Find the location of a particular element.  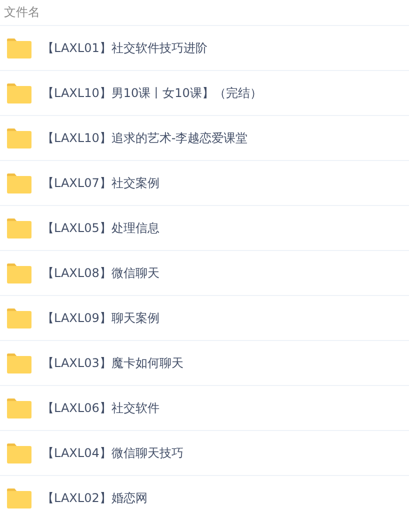

folder-name: 【LAXL05】处理信息 is located at coordinates (101, 228).